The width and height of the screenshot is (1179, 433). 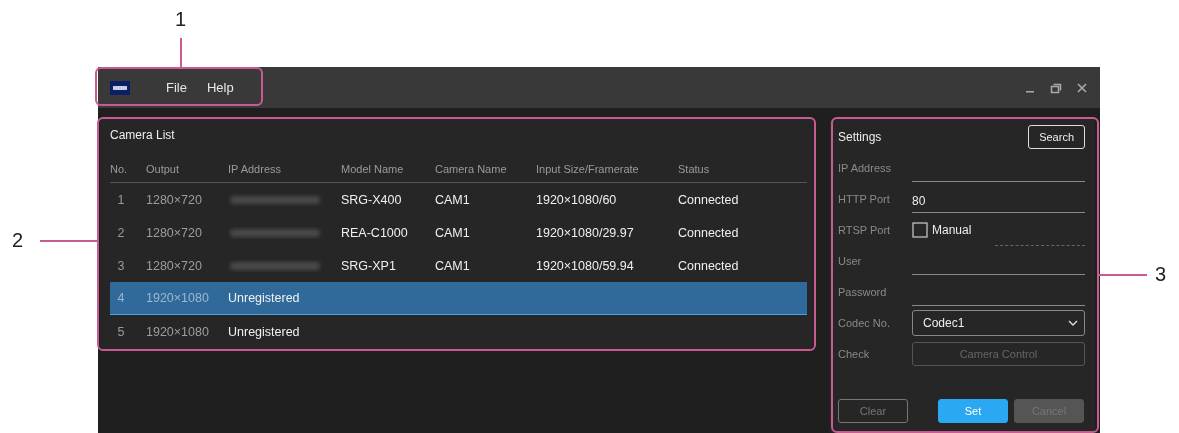 I want to click on panel-title: Camera List, so click(x=142, y=135).